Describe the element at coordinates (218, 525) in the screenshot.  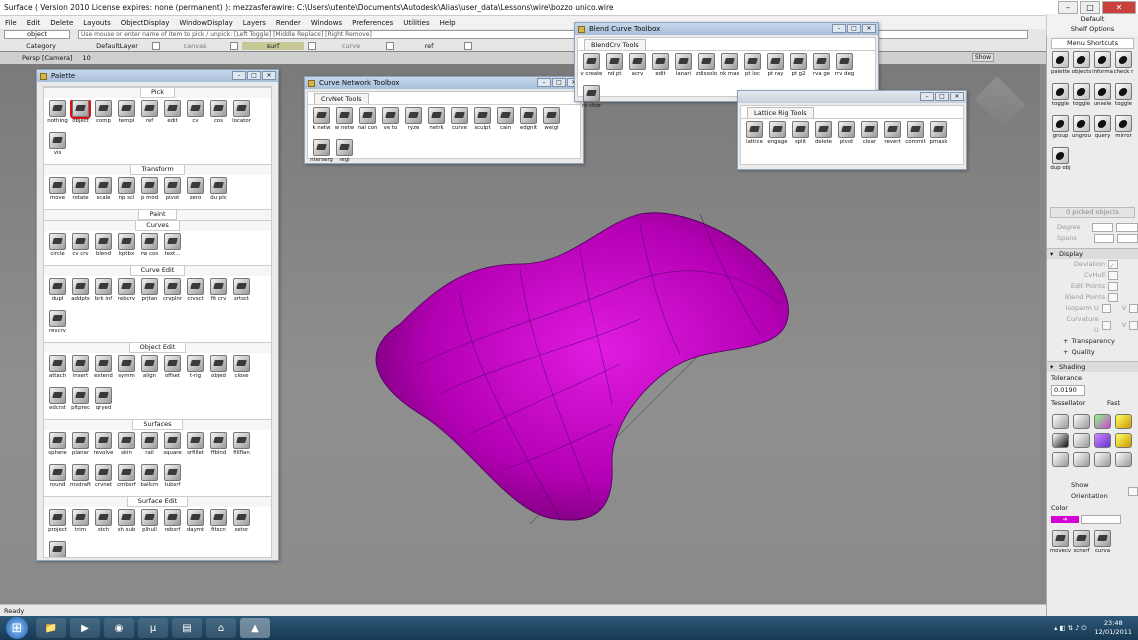
I see `tool-fitscn: fitscn` at that location.